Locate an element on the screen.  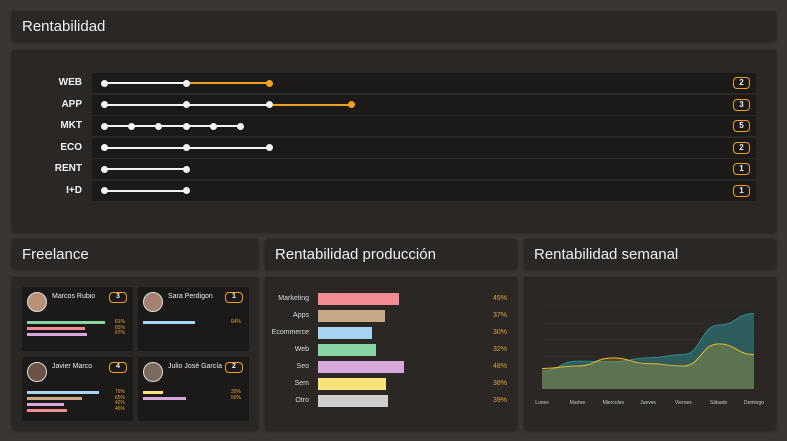
freelancer-count-badge: 2 is located at coordinates (234, 367).